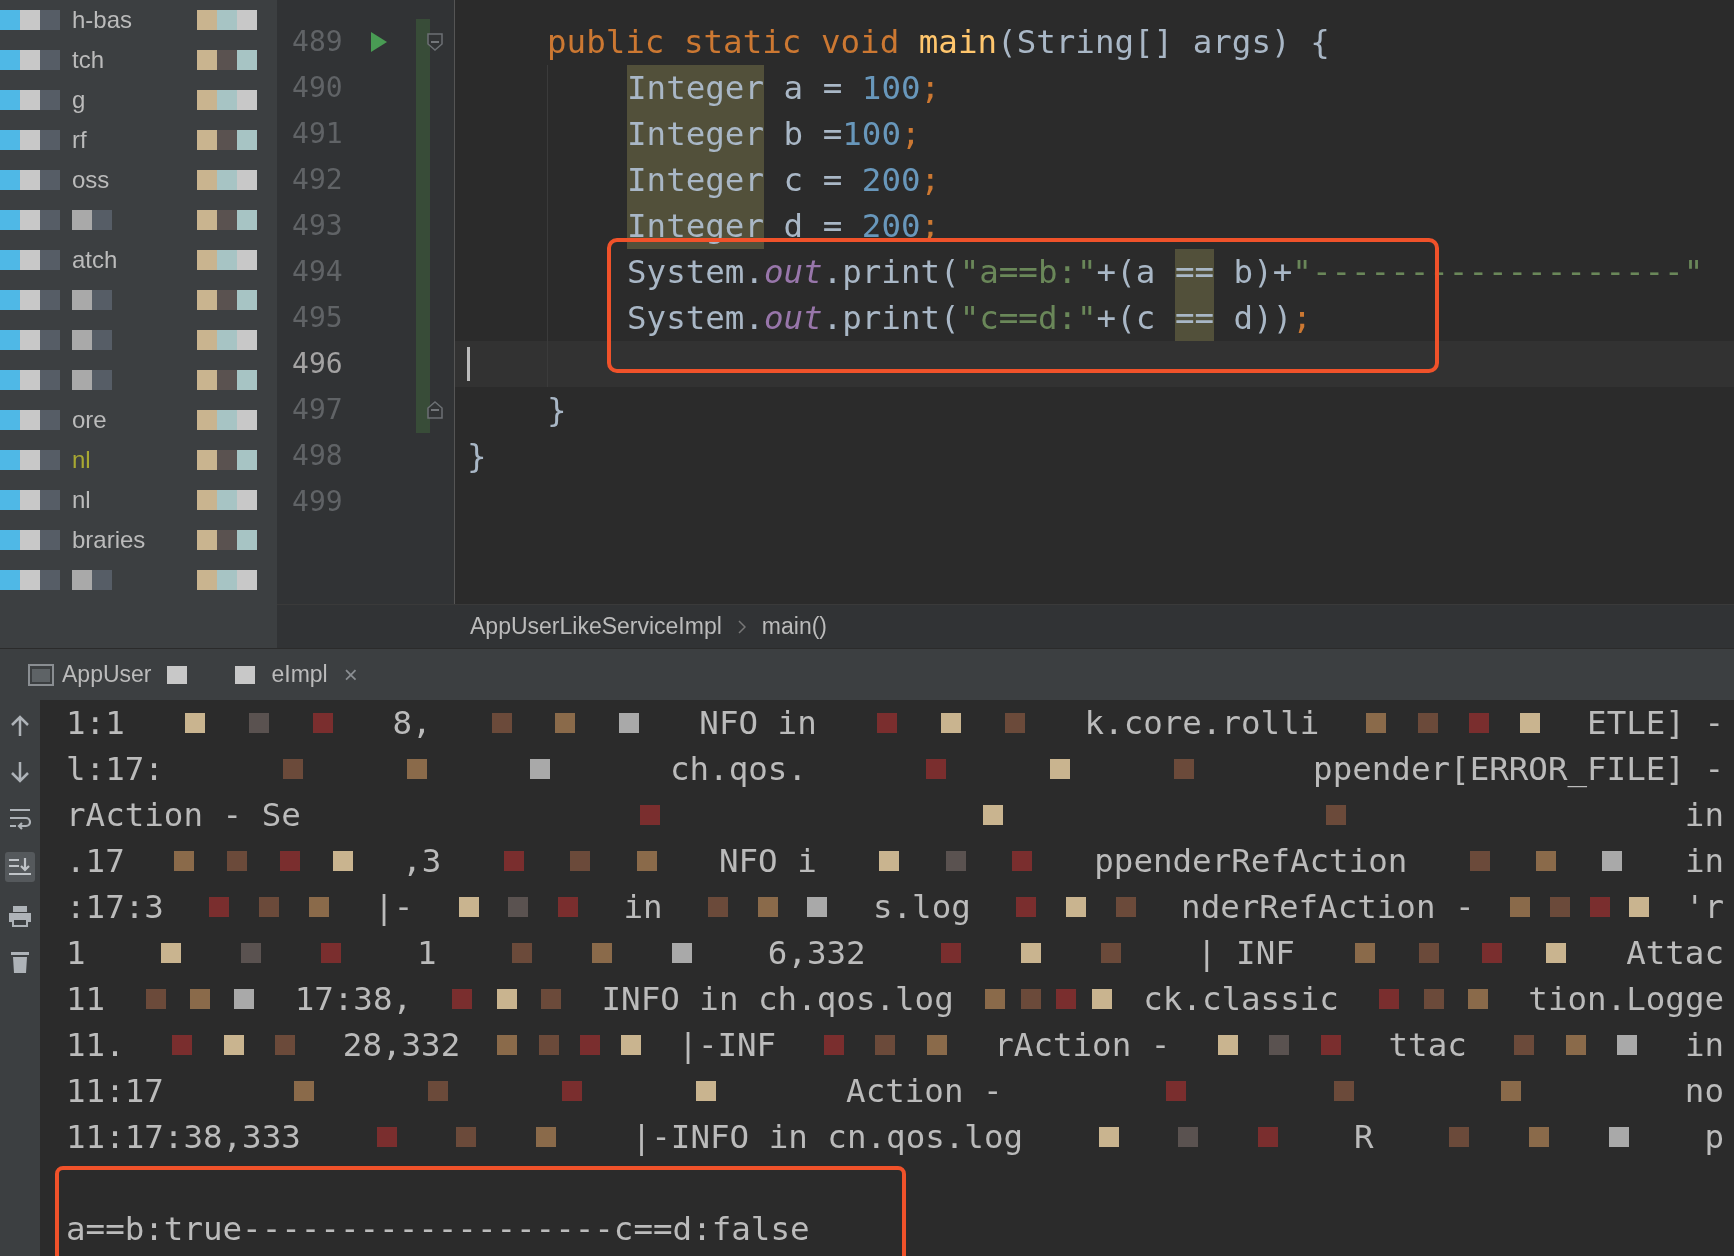  I want to click on log-text-fragment: ,3, so click(422, 861).